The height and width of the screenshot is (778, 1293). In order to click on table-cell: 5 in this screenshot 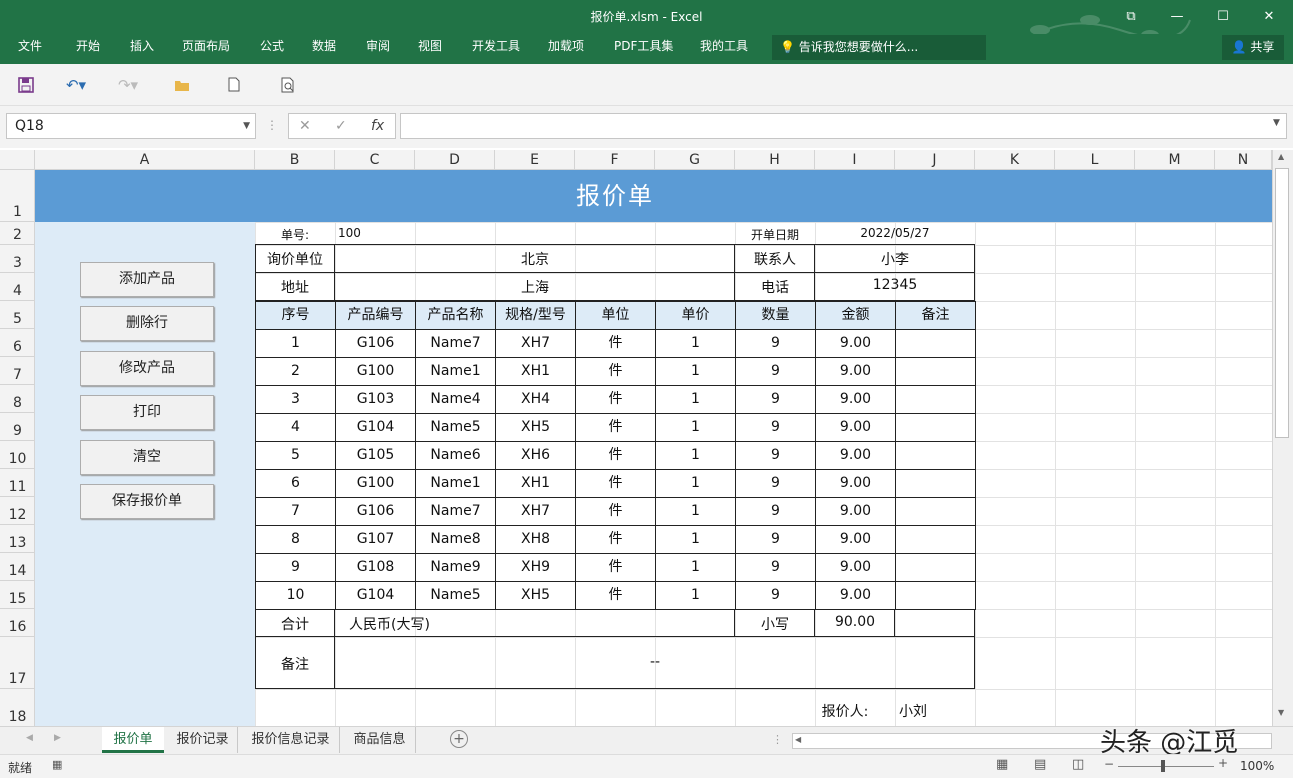, I will do `click(295, 455)`.